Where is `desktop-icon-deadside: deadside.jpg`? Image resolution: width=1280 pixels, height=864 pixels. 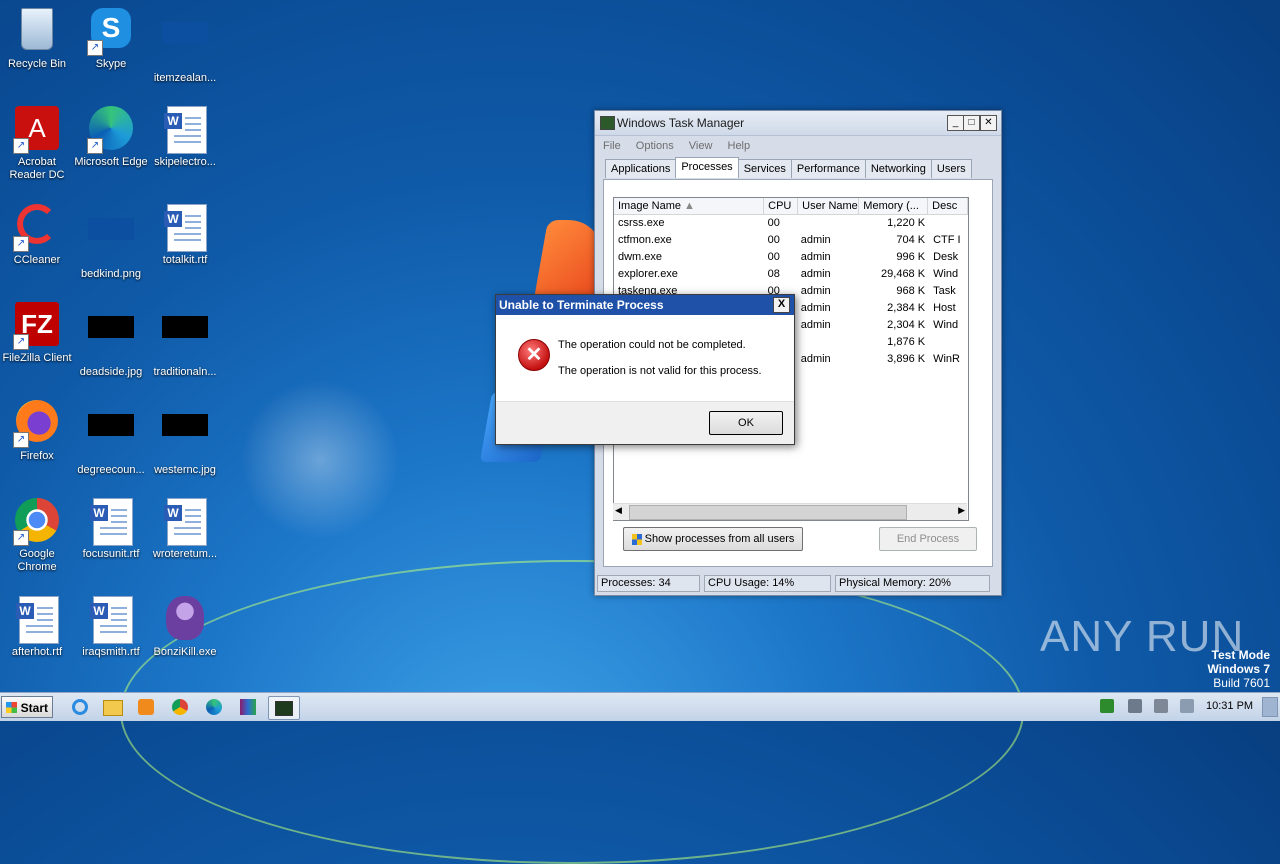
desktop-icon-deadside: deadside.jpg is located at coordinates (111, 340).